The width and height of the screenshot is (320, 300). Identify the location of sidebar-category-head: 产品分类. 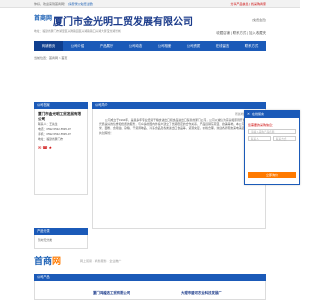
(61, 231).